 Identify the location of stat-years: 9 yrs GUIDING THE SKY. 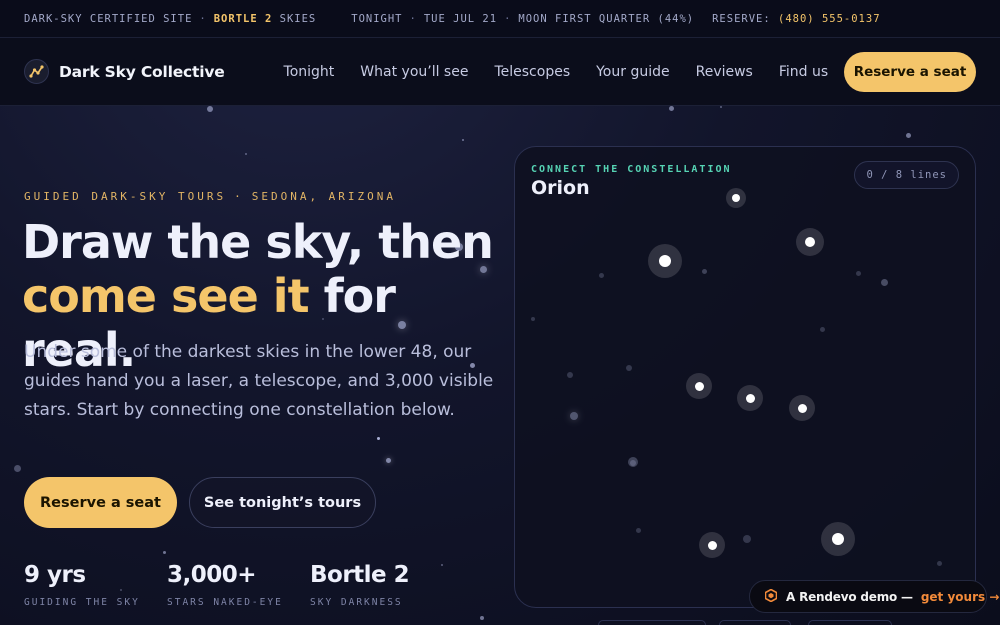
(82, 585).